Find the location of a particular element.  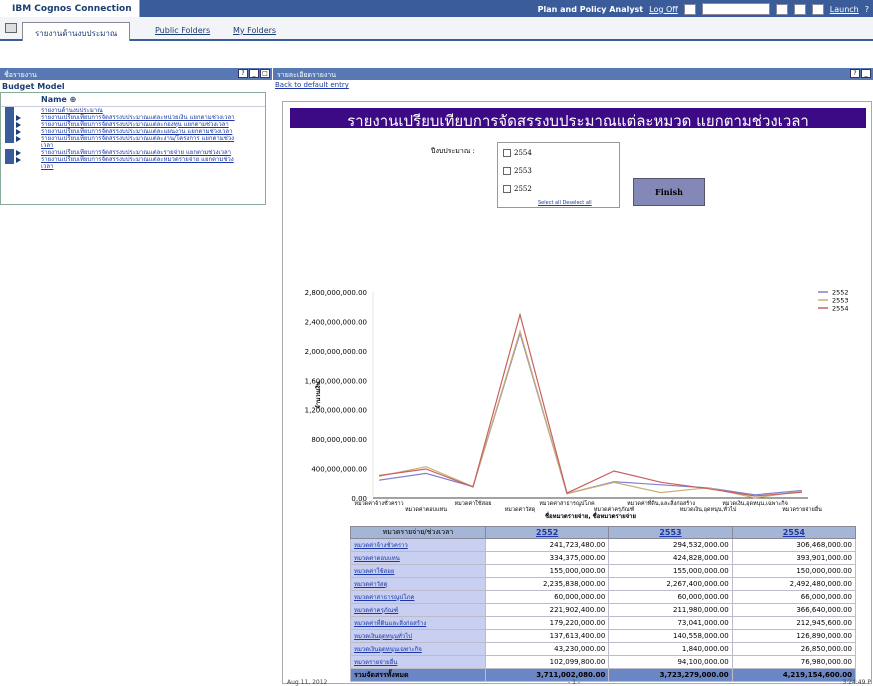

legend-label: 2552 is located at coordinates (840, 293).